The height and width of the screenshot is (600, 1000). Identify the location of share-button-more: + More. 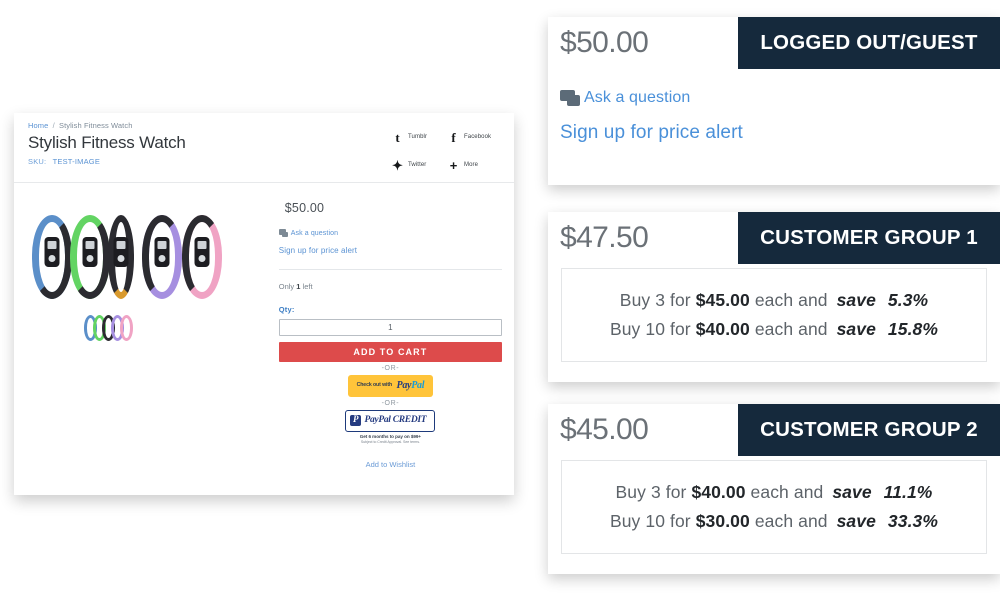
(476, 165).